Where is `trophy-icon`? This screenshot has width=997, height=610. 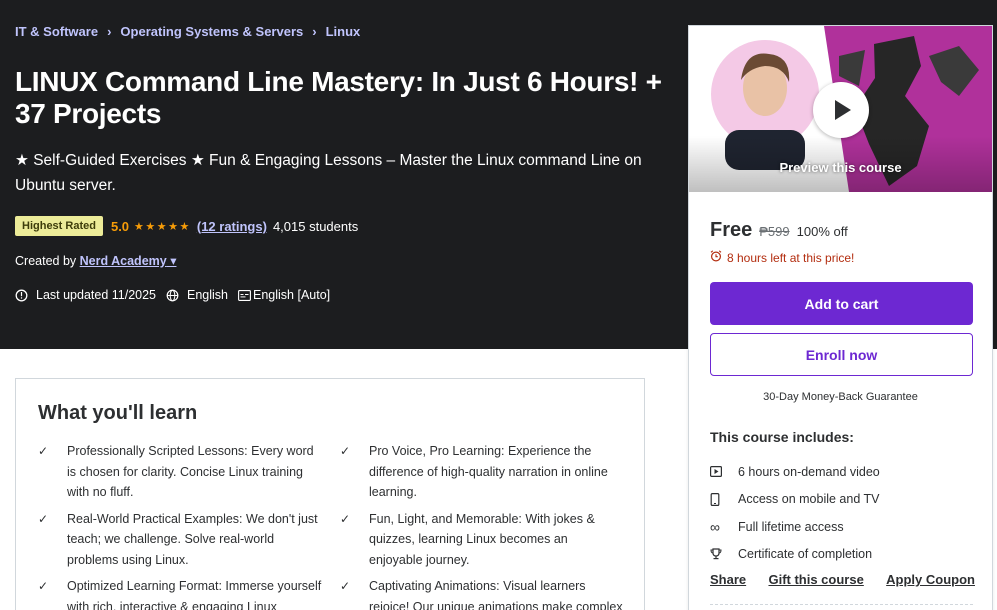
trophy-icon is located at coordinates (724, 554).